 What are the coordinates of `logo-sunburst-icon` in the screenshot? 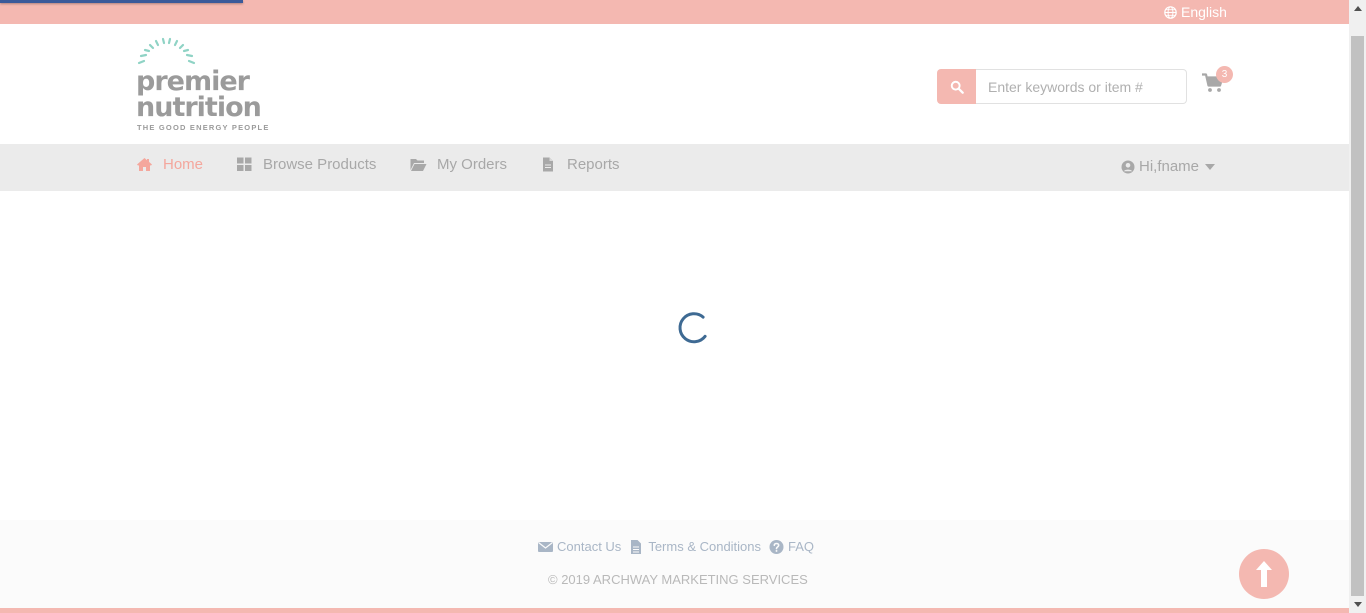 It's located at (166, 51).